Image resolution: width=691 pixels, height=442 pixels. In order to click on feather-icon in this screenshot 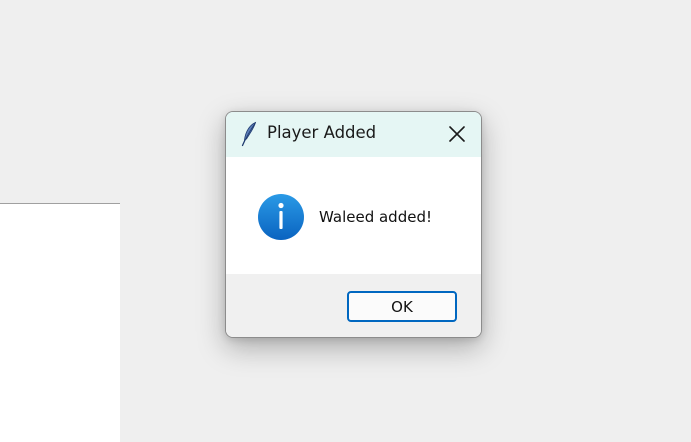, I will do `click(249, 134)`.